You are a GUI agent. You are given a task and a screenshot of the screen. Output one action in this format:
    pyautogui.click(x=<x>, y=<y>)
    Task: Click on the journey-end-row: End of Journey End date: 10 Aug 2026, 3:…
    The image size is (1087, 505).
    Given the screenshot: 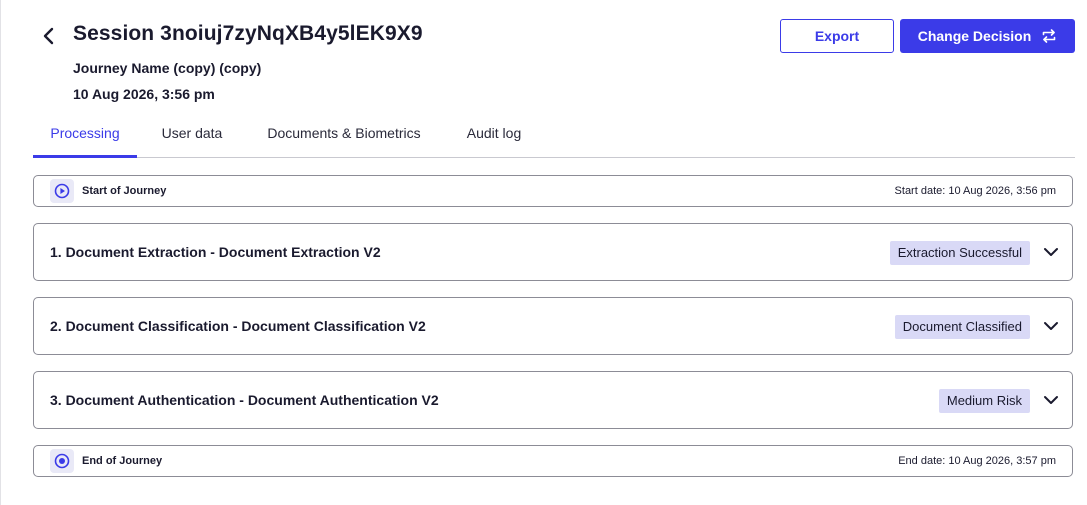 What is the action you would take?
    pyautogui.click(x=553, y=461)
    